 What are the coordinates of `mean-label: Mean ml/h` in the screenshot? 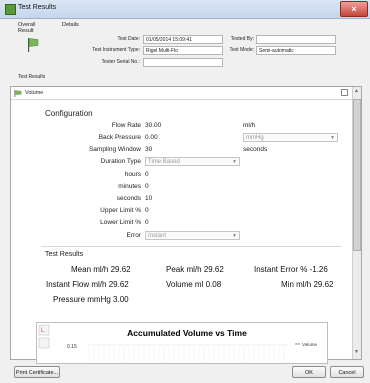 It's located at (90, 269).